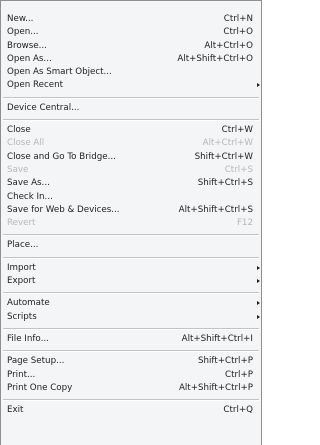 This screenshot has height=445, width=320. Describe the element at coordinates (131, 32) in the screenshot. I see `menu-item-open: Open... Ctrl+O` at that location.